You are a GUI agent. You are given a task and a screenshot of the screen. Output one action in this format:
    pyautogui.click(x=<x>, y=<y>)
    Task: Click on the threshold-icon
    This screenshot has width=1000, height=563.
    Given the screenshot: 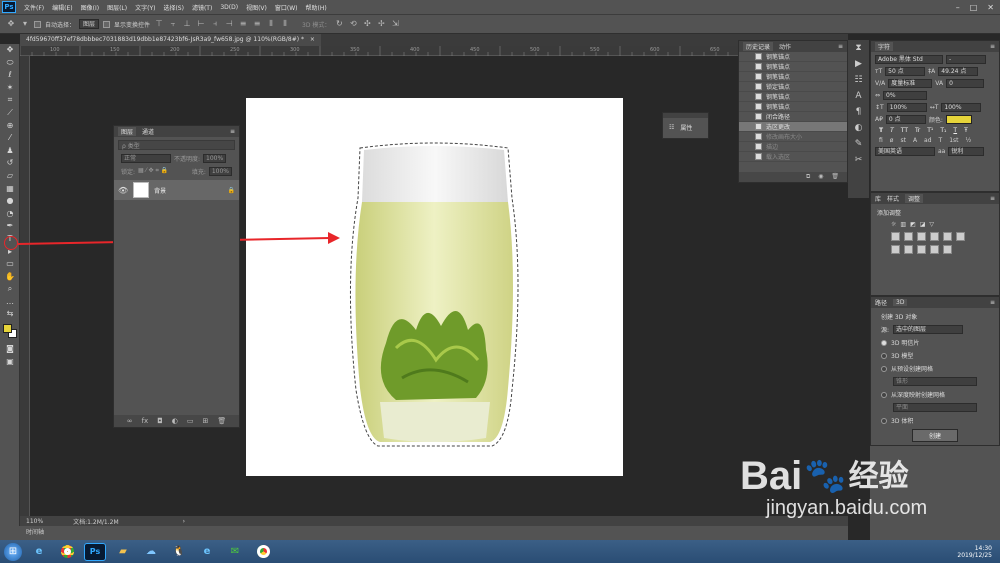 What is the action you would take?
    pyautogui.click(x=921, y=249)
    